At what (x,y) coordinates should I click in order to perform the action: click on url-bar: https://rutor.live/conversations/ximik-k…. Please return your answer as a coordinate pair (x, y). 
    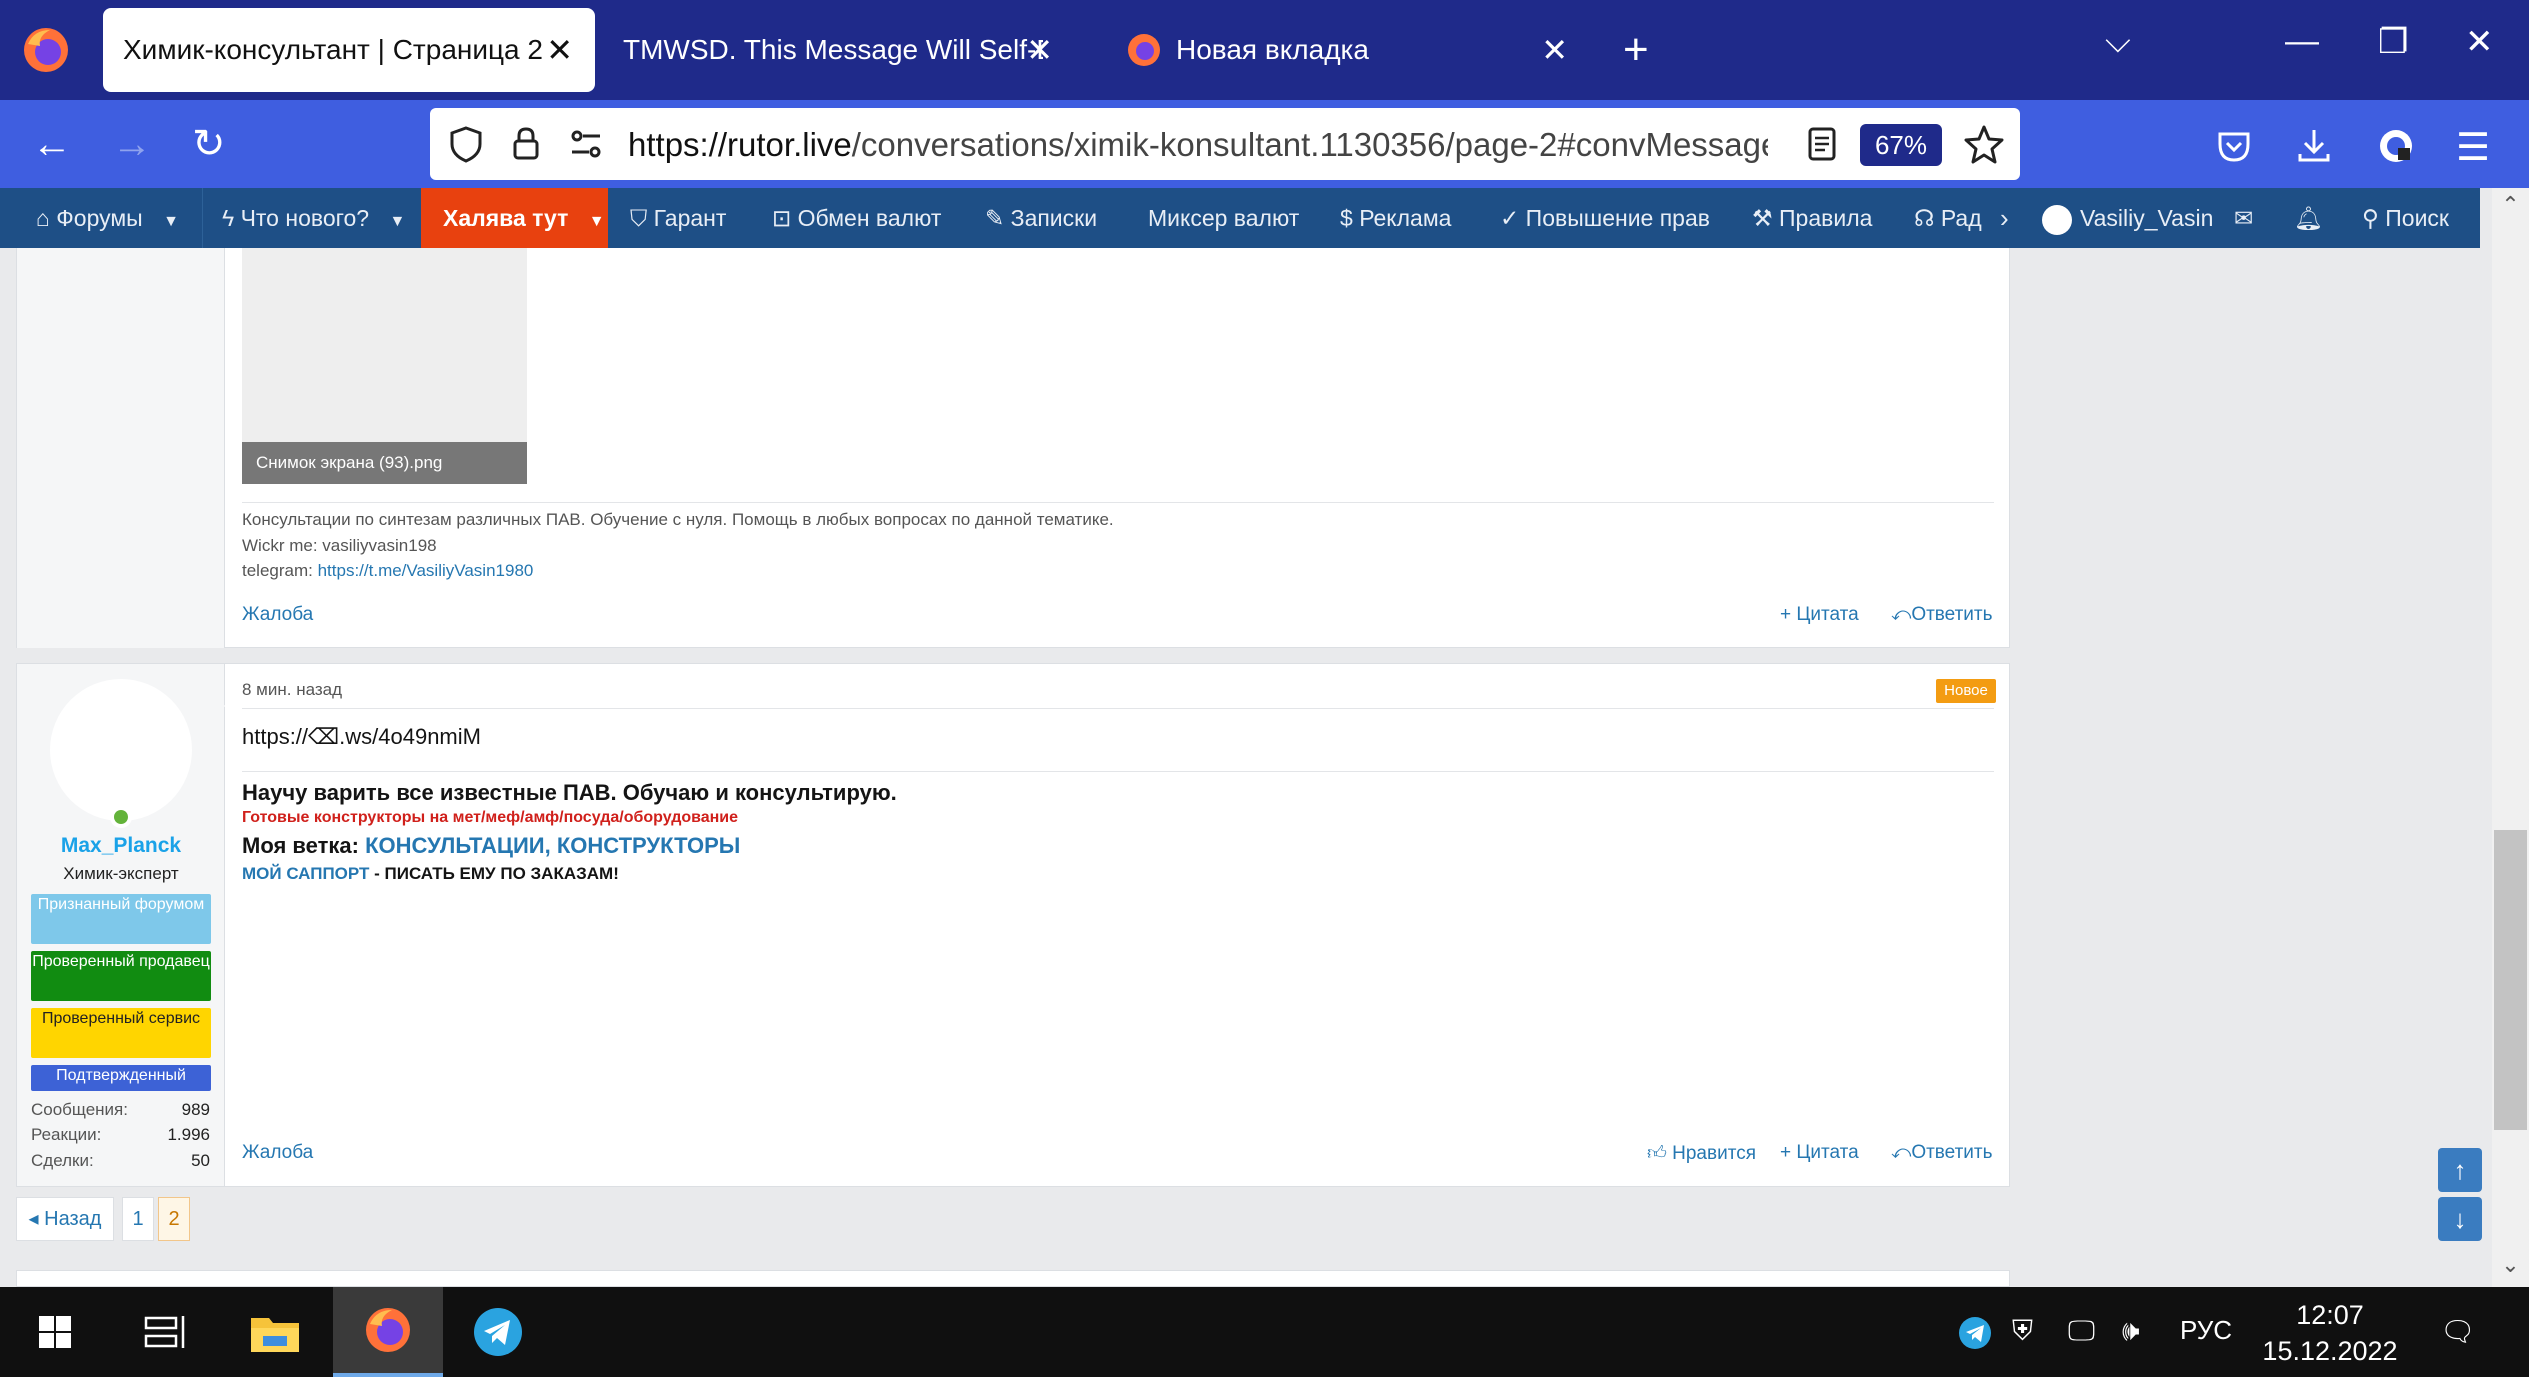
    Looking at the image, I should click on (1225, 144).